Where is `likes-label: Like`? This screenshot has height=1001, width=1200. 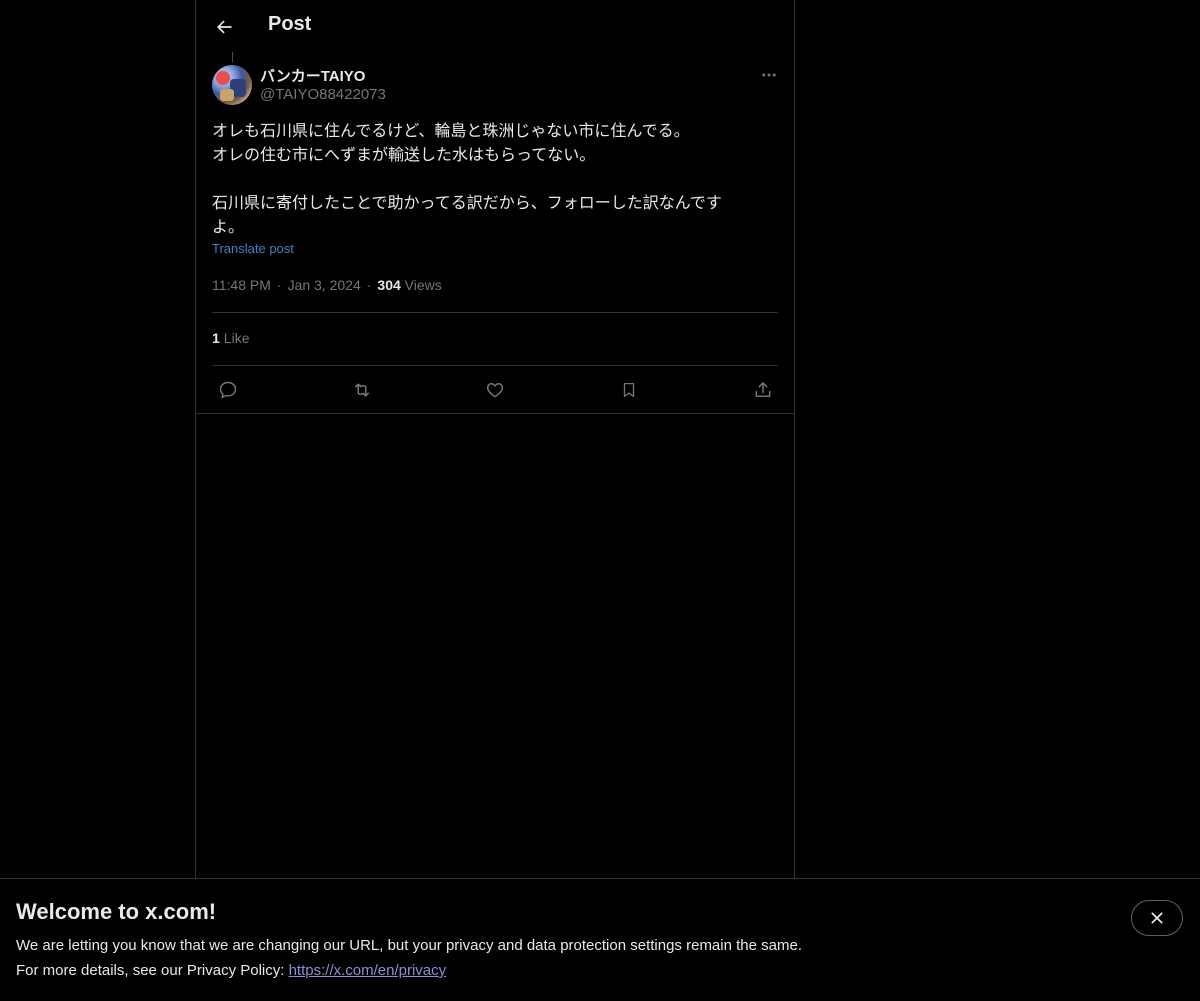 likes-label: Like is located at coordinates (236, 338).